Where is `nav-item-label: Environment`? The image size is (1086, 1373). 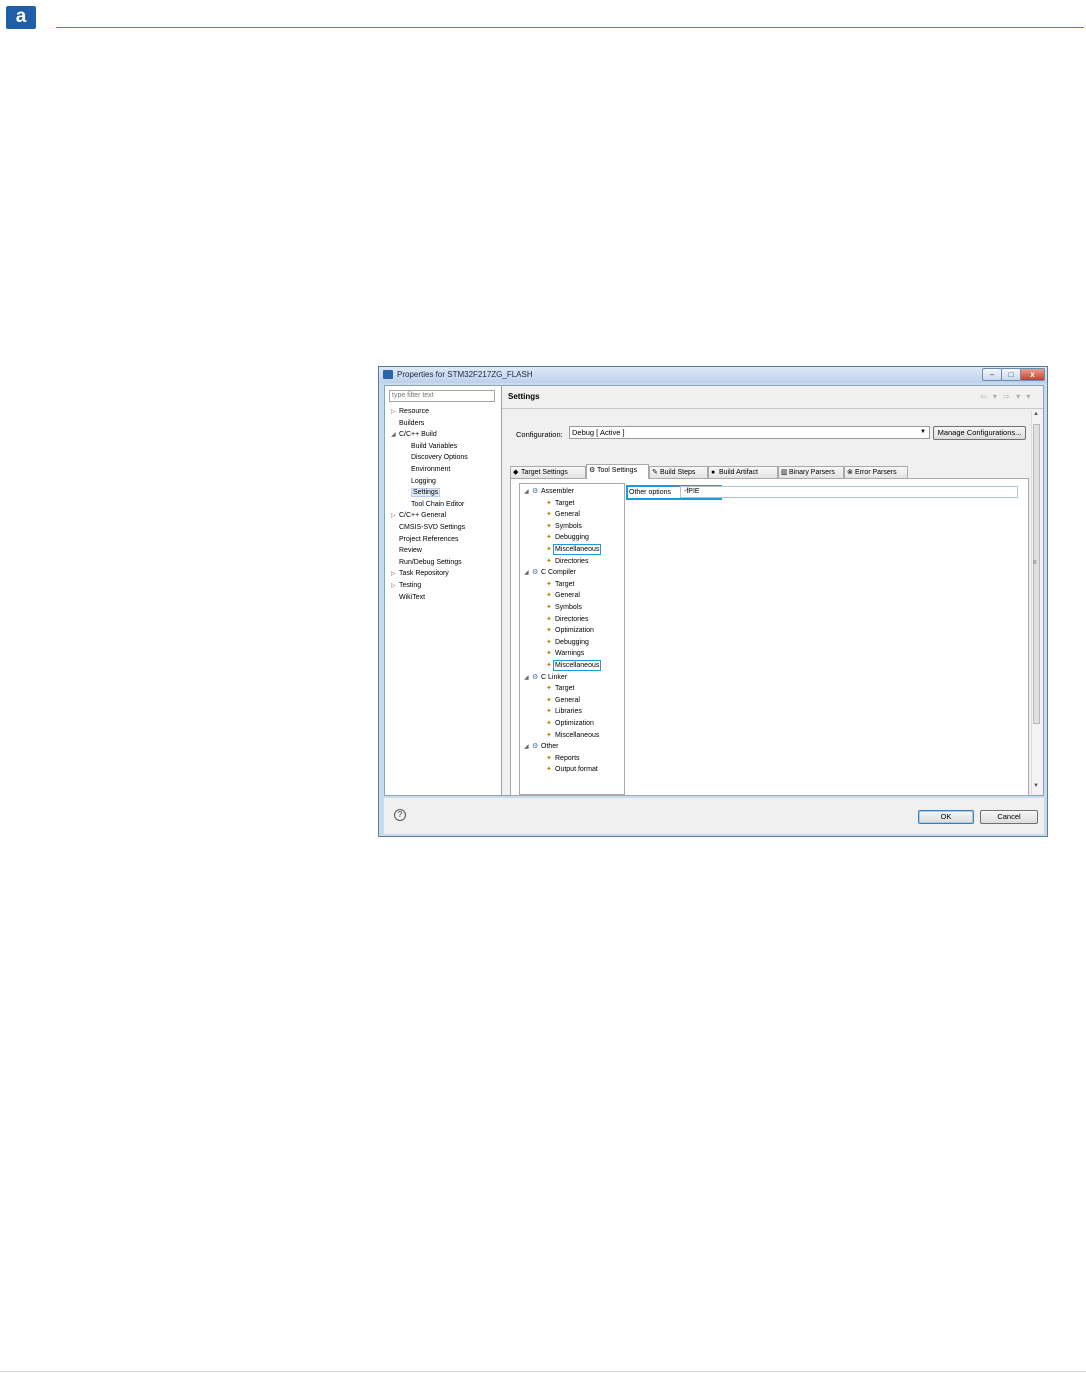
nav-item-label: Environment is located at coordinates (431, 469).